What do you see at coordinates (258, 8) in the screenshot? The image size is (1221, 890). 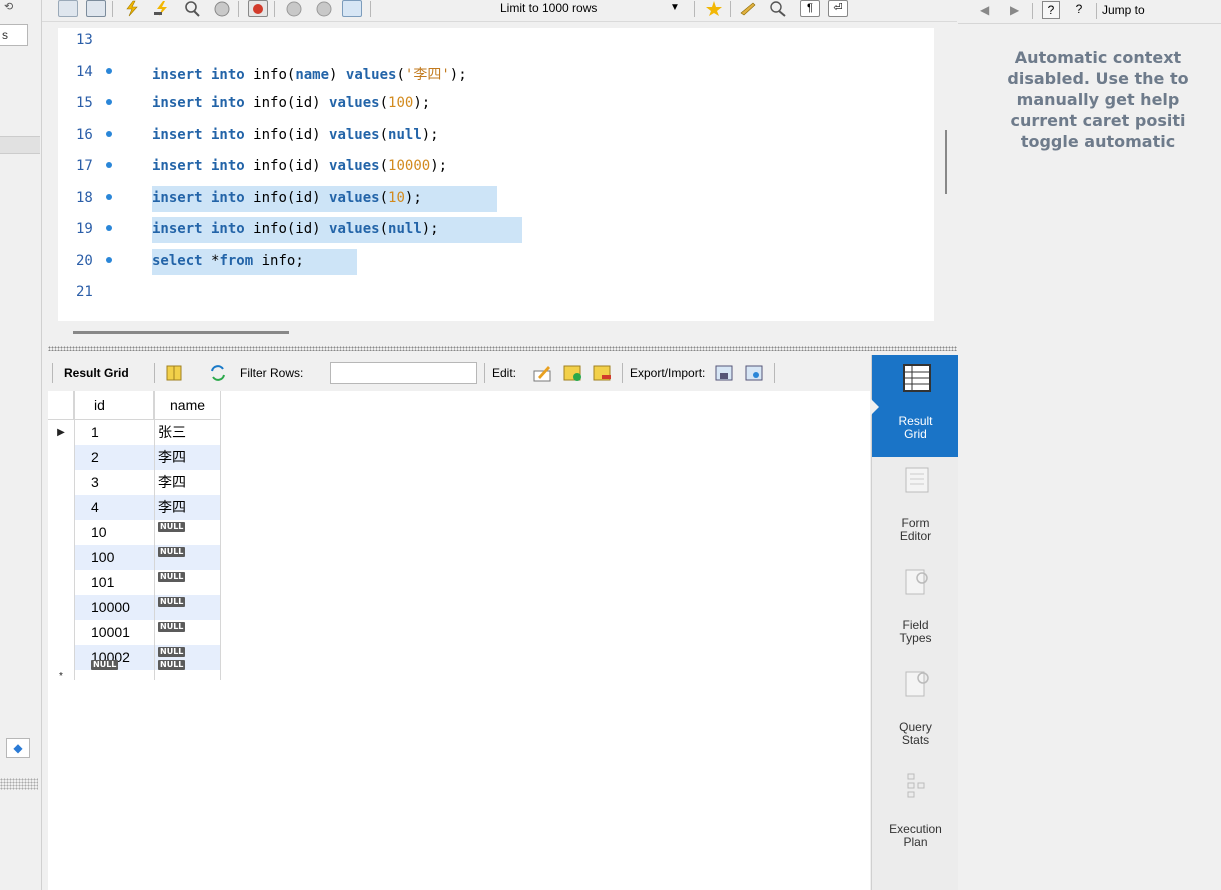 I see `toggle-error-icon` at bounding box center [258, 8].